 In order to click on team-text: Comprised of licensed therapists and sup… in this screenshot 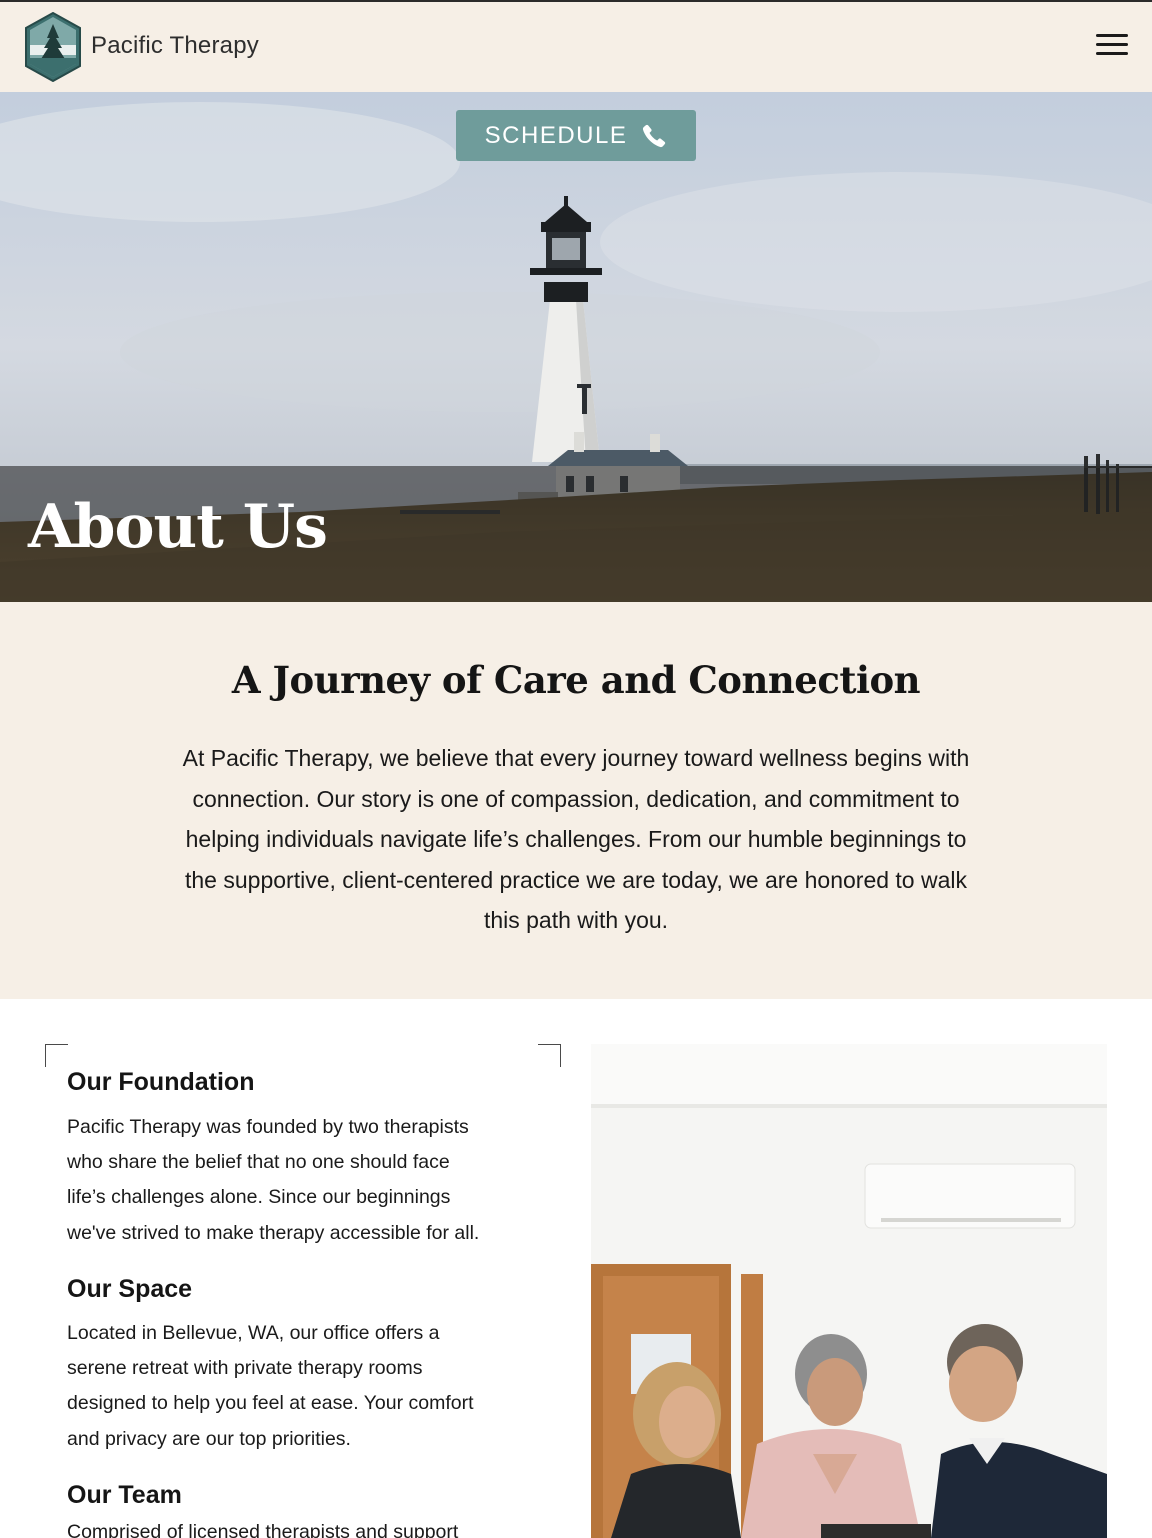, I will do `click(304, 1526)`.